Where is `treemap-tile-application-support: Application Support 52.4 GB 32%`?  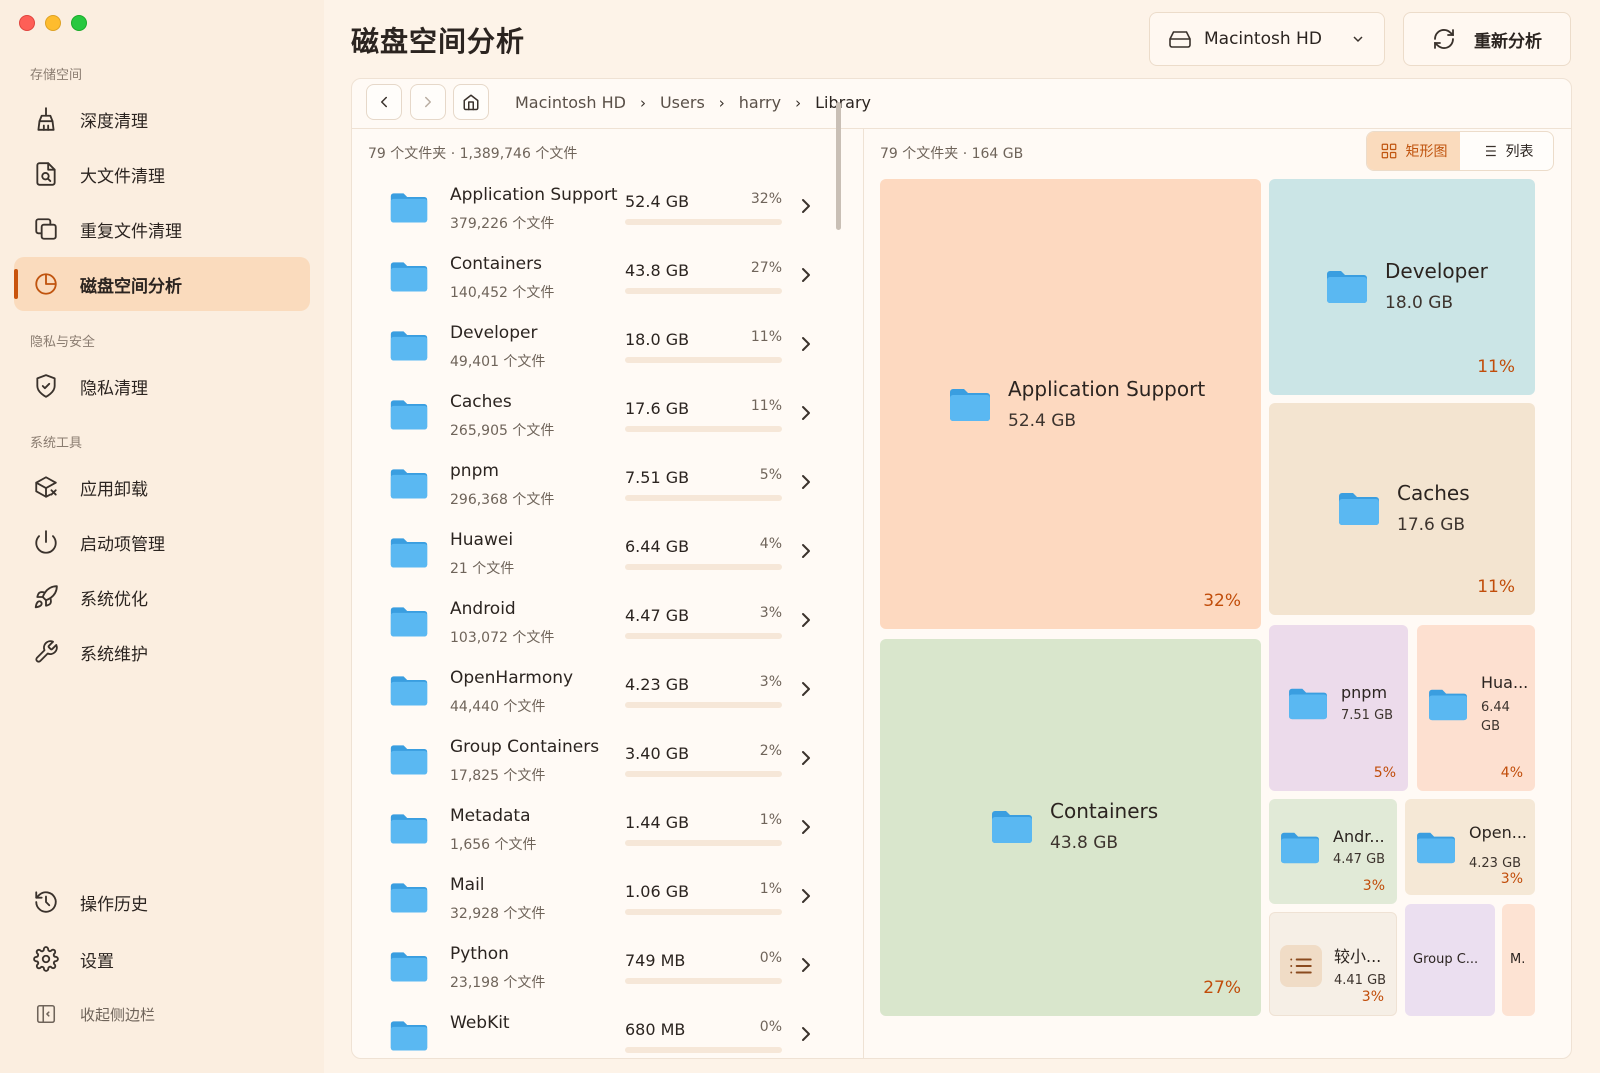 treemap-tile-application-support: Application Support 52.4 GB 32% is located at coordinates (1070, 404).